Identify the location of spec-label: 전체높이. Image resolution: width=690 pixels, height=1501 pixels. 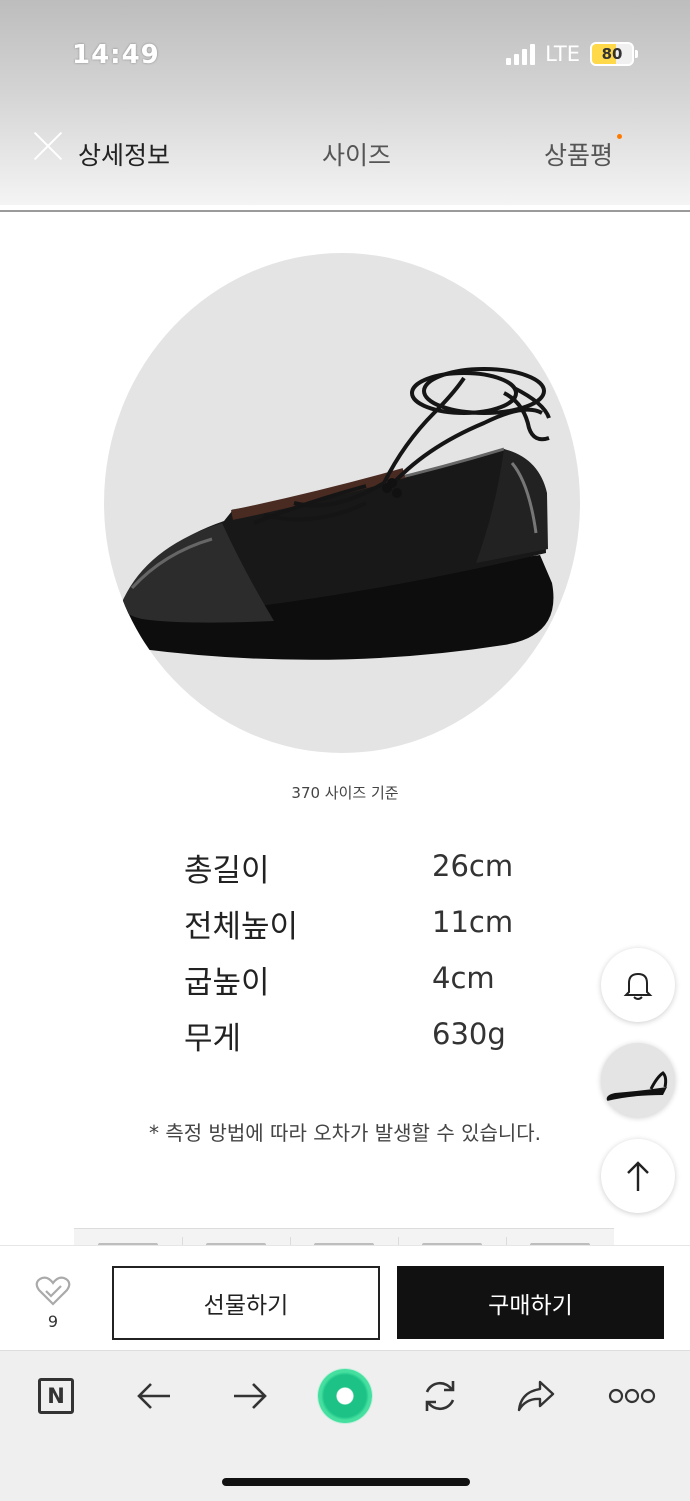
(241, 927).